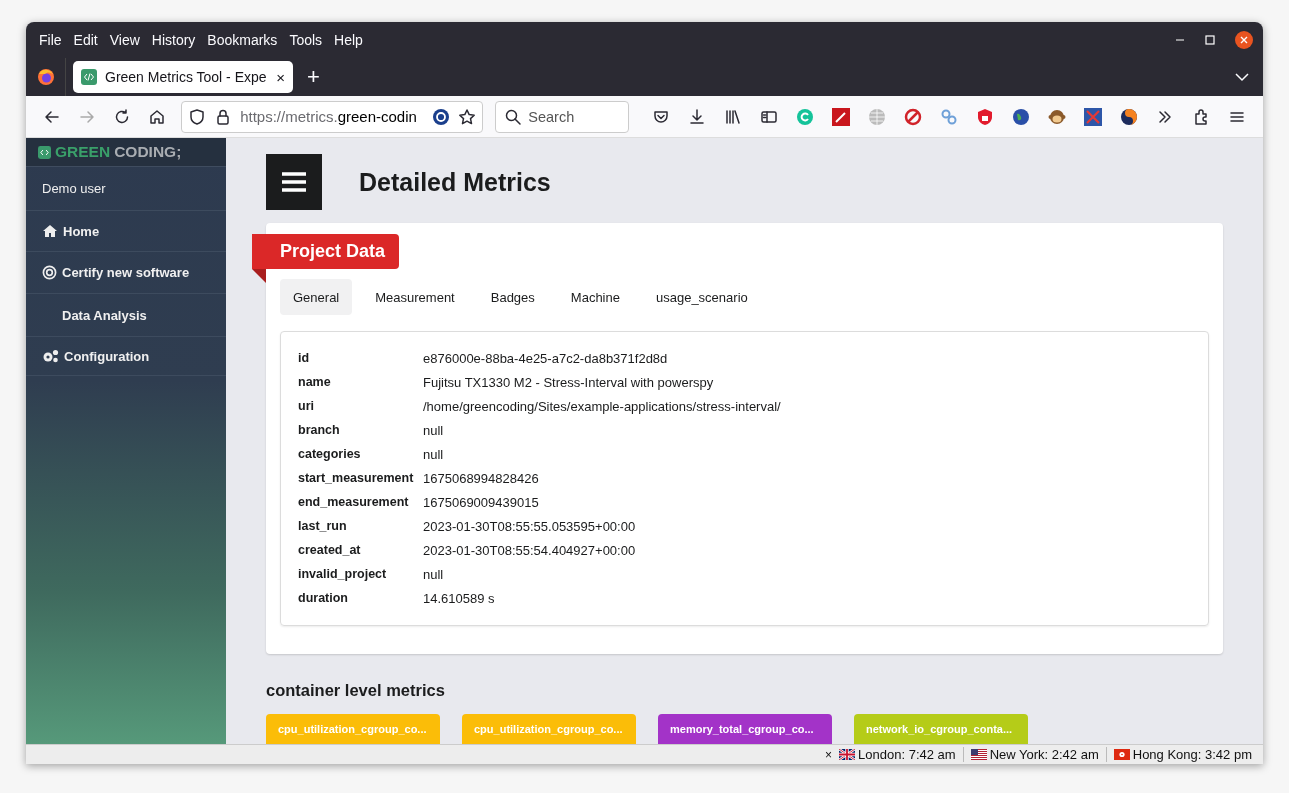  Describe the element at coordinates (1210, 40) in the screenshot. I see `maximize-icon` at that location.